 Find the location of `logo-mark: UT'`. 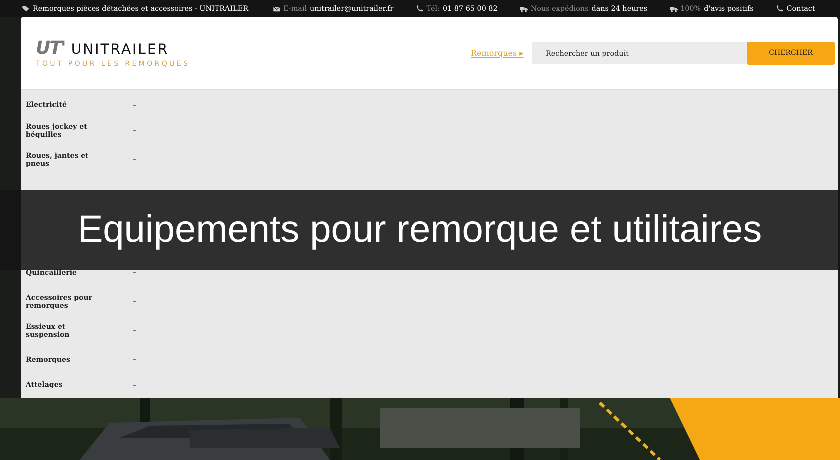

logo-mark: UT' is located at coordinates (51, 48).